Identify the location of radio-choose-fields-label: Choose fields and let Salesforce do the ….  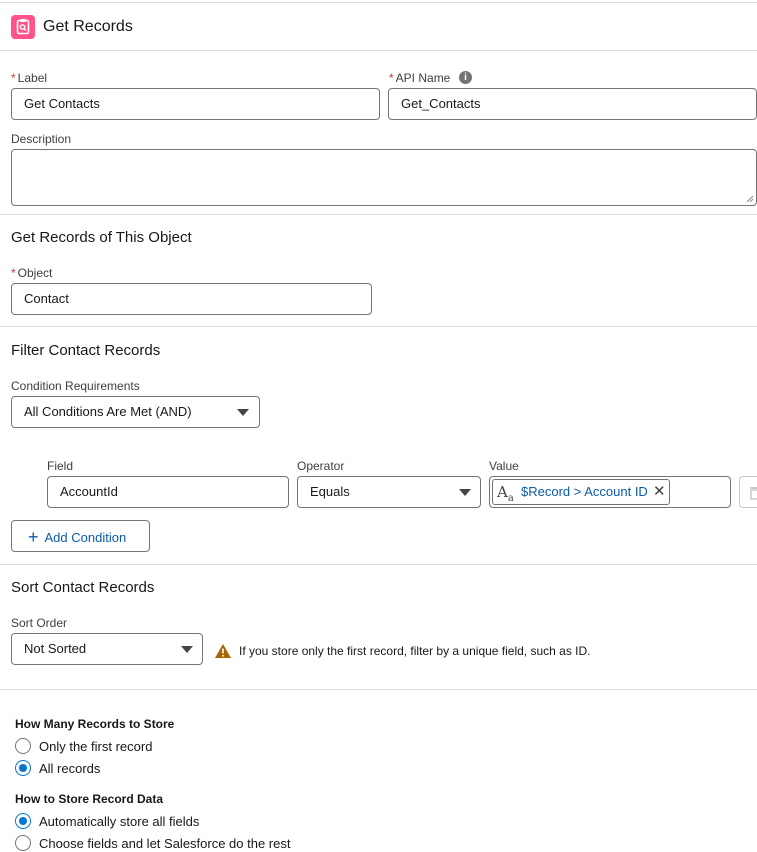
(165, 843).